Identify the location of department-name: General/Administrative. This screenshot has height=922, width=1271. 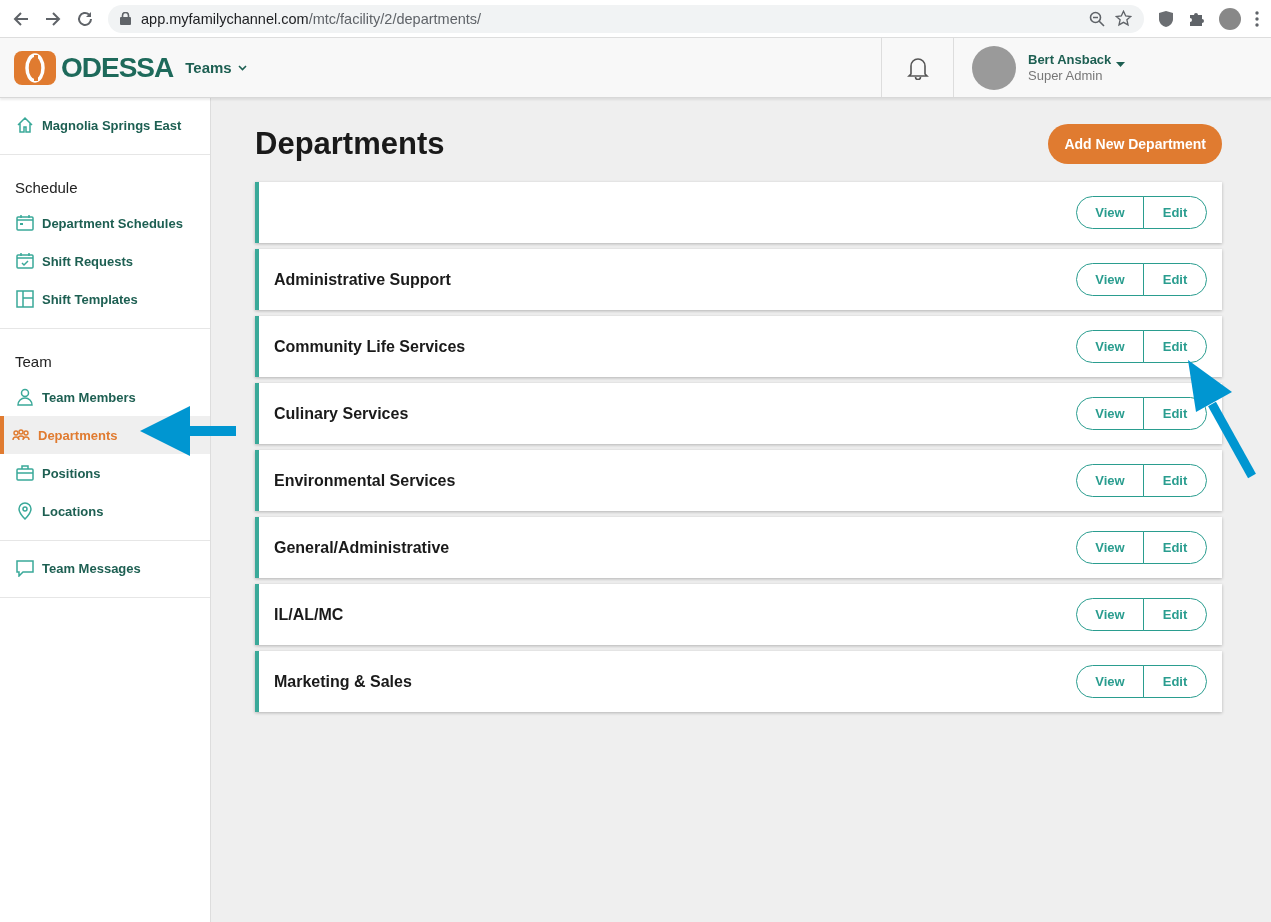
(362, 547).